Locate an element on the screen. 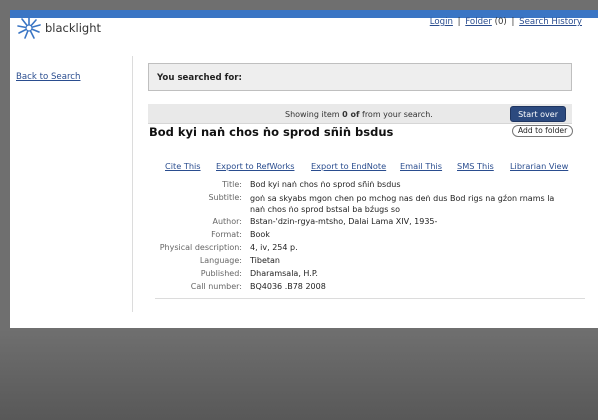  pager-item: 0 of is located at coordinates (351, 114).